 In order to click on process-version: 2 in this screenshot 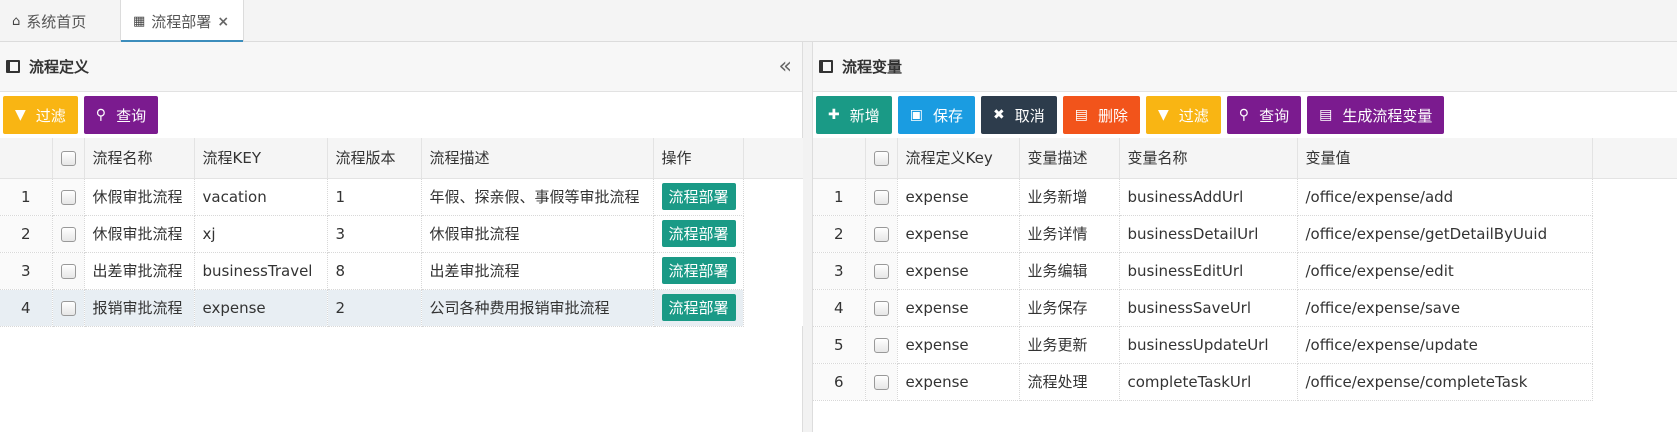, I will do `click(374, 308)`.